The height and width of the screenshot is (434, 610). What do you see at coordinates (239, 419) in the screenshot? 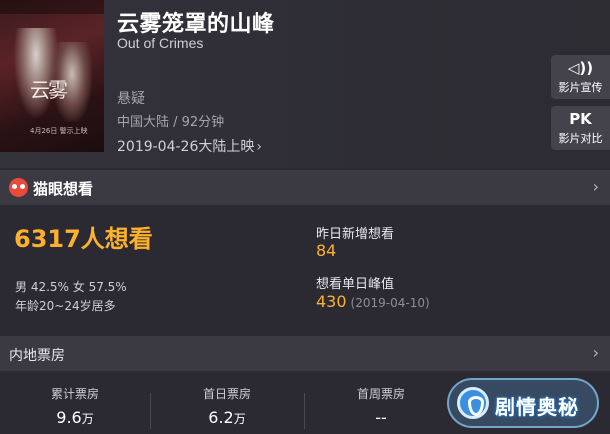
I see `first-day-unit: 万` at bounding box center [239, 419].